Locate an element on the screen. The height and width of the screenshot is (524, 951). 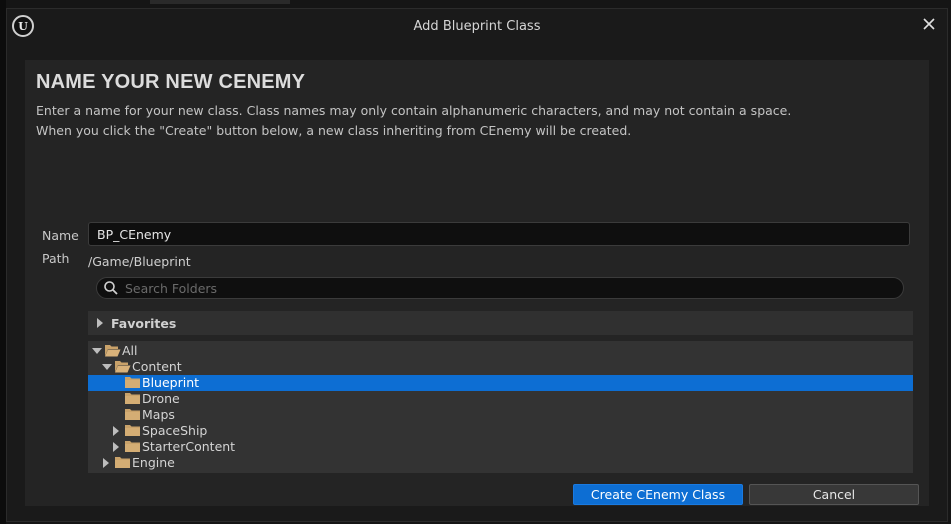
folder-tree-item-label: All is located at coordinates (130, 350).